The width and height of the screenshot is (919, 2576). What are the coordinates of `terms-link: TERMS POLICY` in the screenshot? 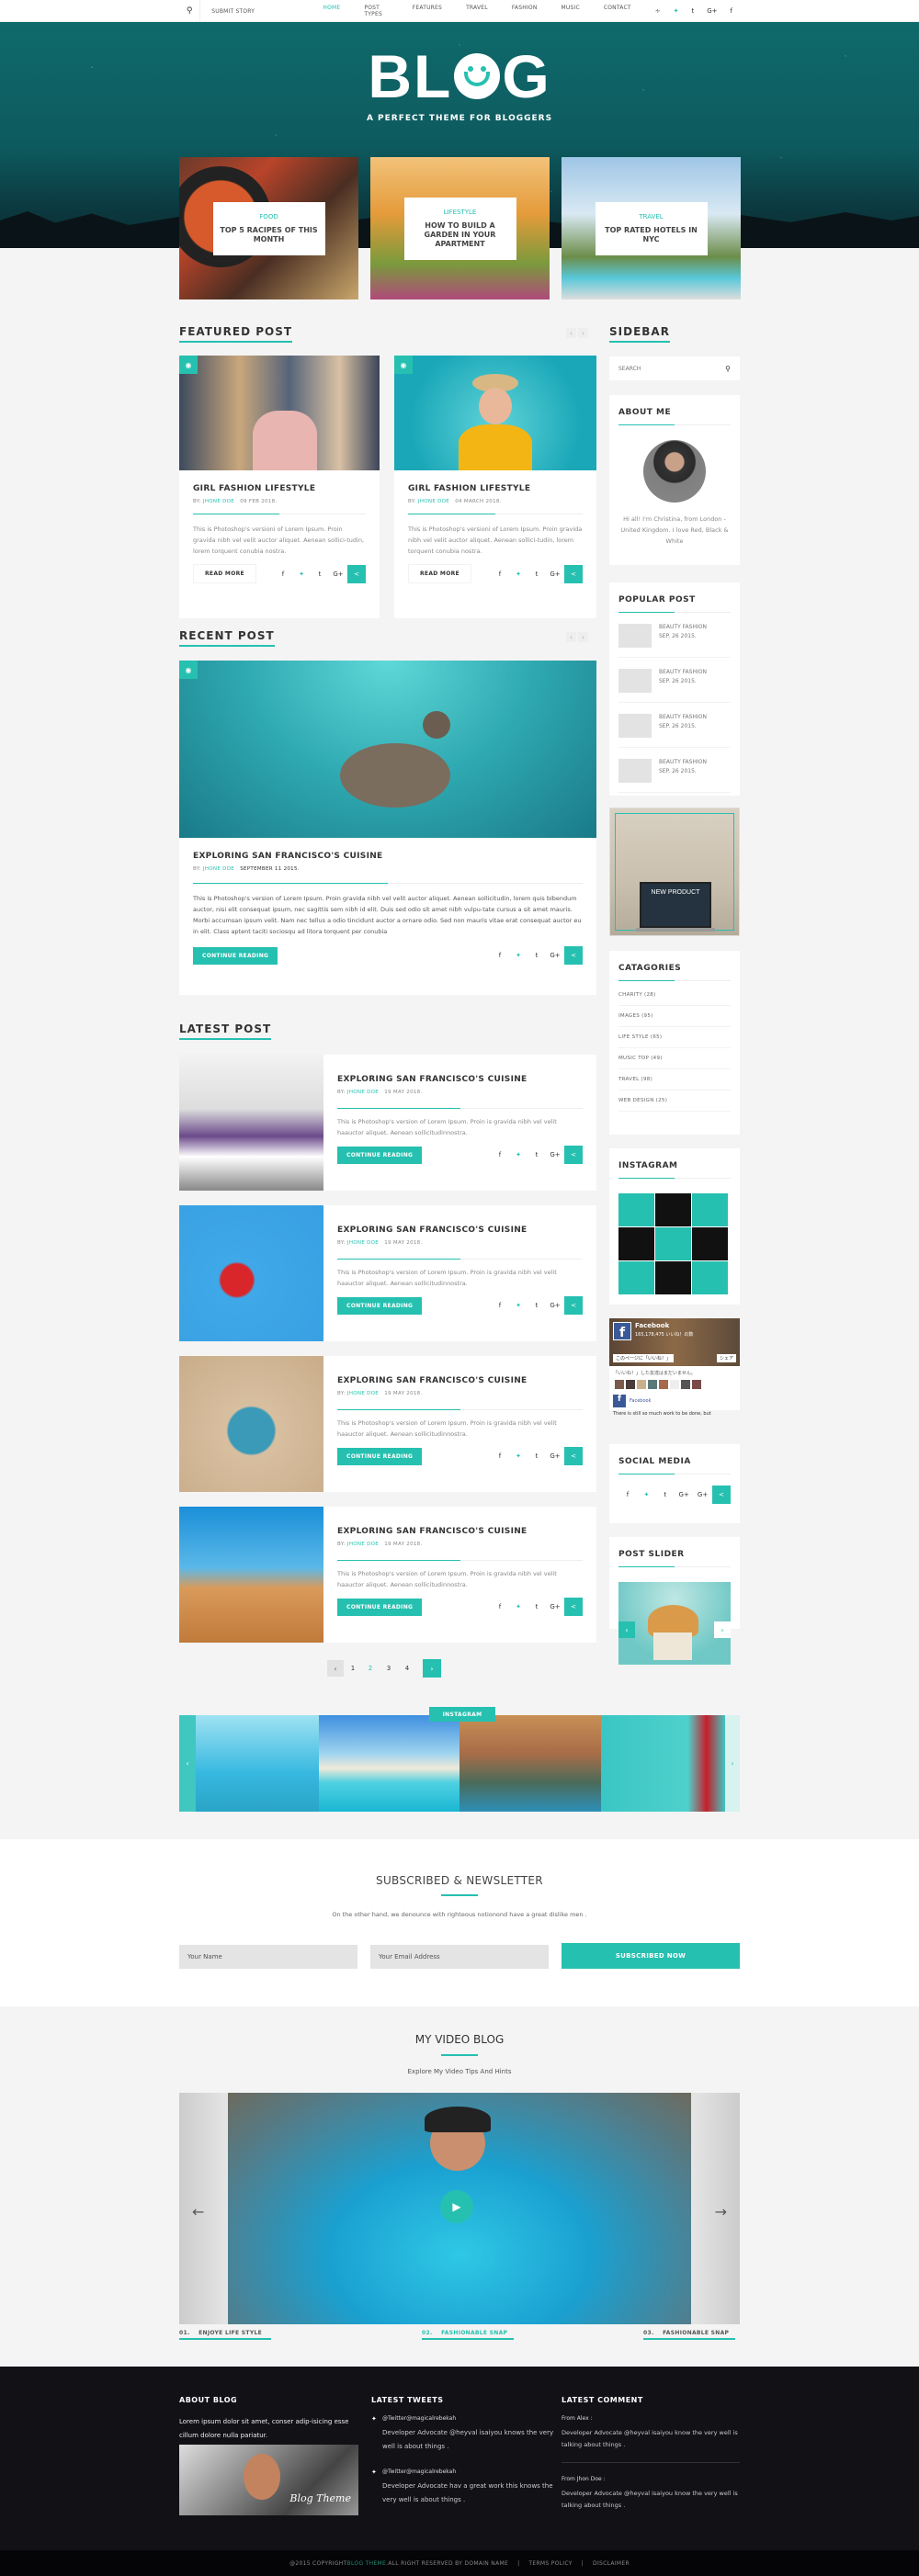 It's located at (550, 2563).